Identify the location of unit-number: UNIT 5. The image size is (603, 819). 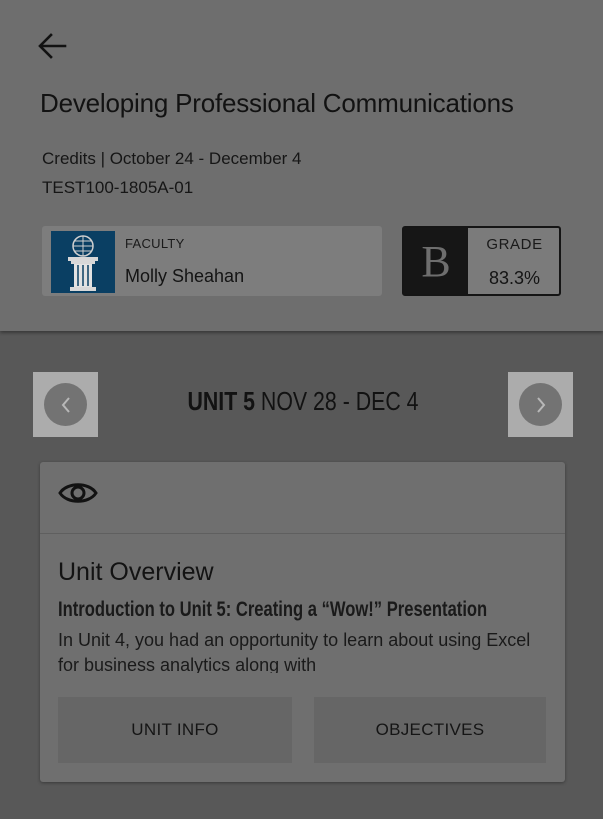
(221, 401).